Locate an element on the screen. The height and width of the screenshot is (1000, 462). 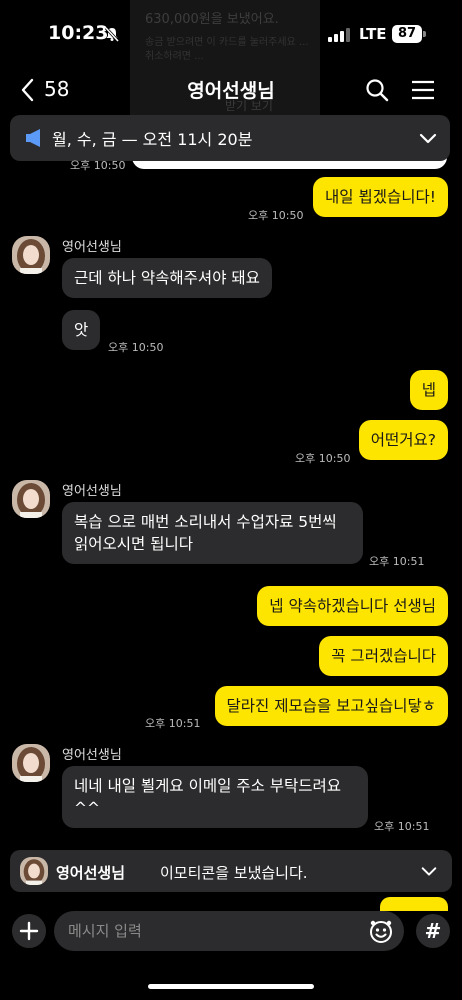
emoji-icon is located at coordinates (381, 931).